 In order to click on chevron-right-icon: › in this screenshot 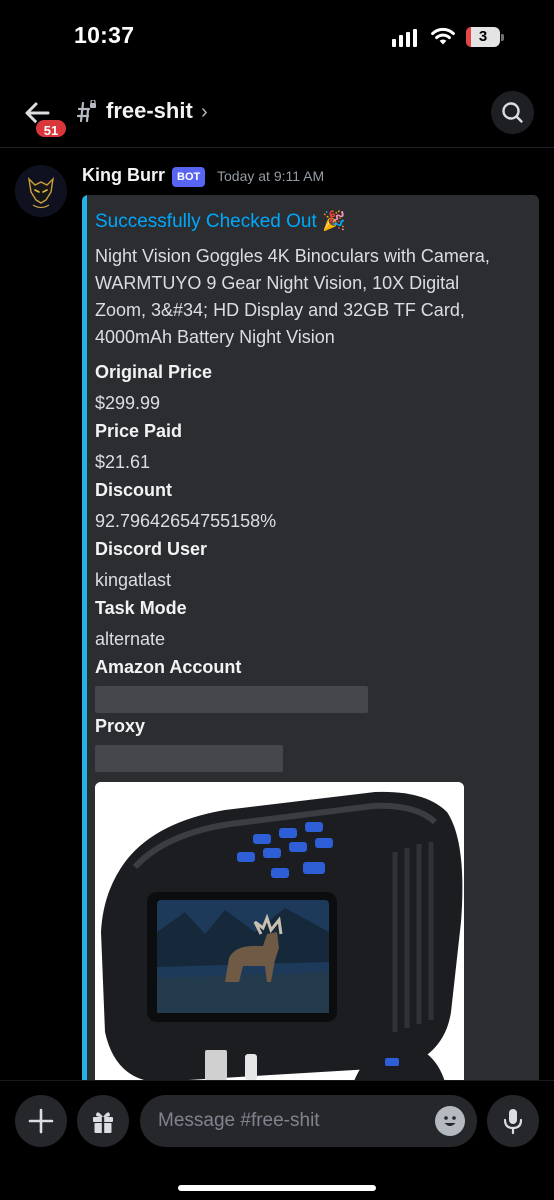, I will do `click(204, 112)`.